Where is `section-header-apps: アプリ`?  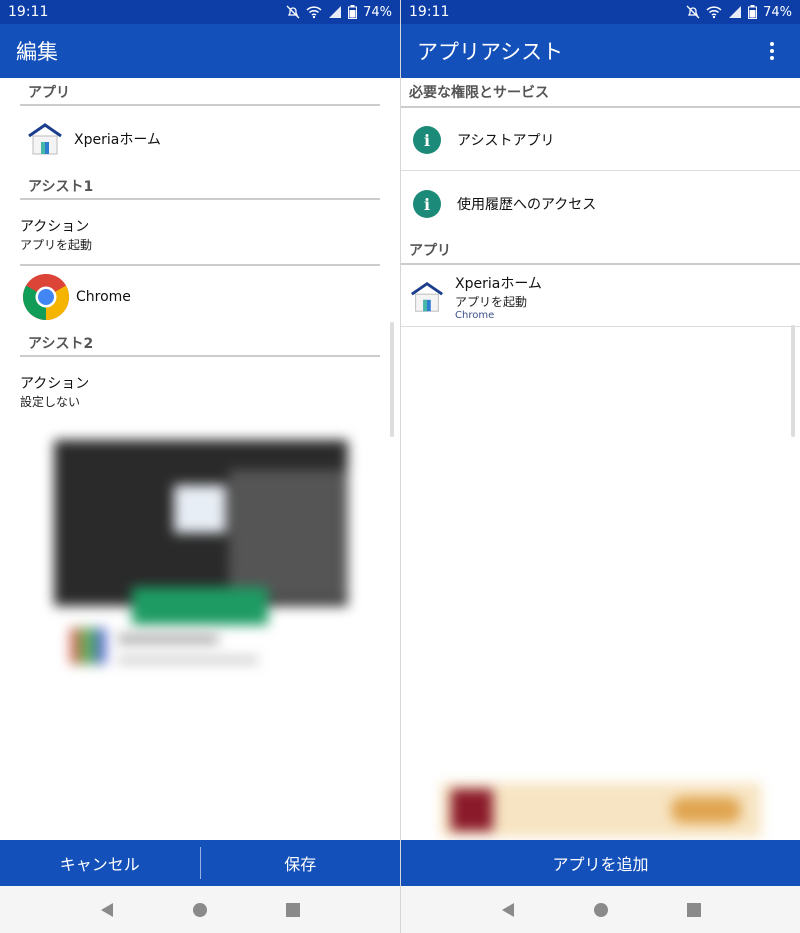
section-header-apps: アプリ is located at coordinates (430, 251).